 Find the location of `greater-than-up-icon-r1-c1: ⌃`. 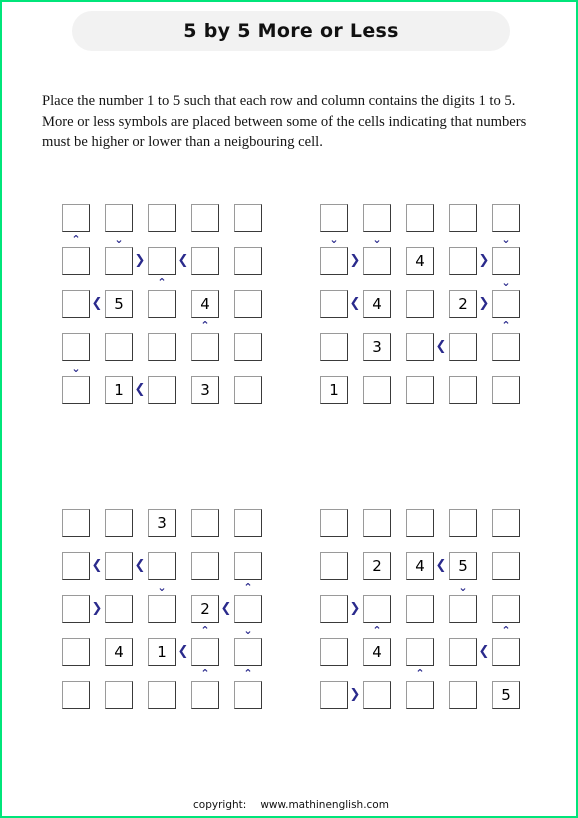

greater-than-up-icon-r1-c1: ⌃ is located at coordinates (76, 239).